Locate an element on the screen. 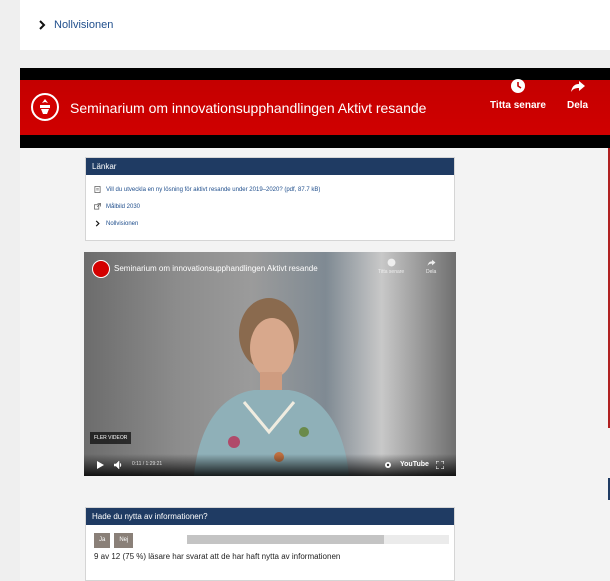 The height and width of the screenshot is (581, 610). more-videos-button: FLER VIDEOR is located at coordinates (111, 438).